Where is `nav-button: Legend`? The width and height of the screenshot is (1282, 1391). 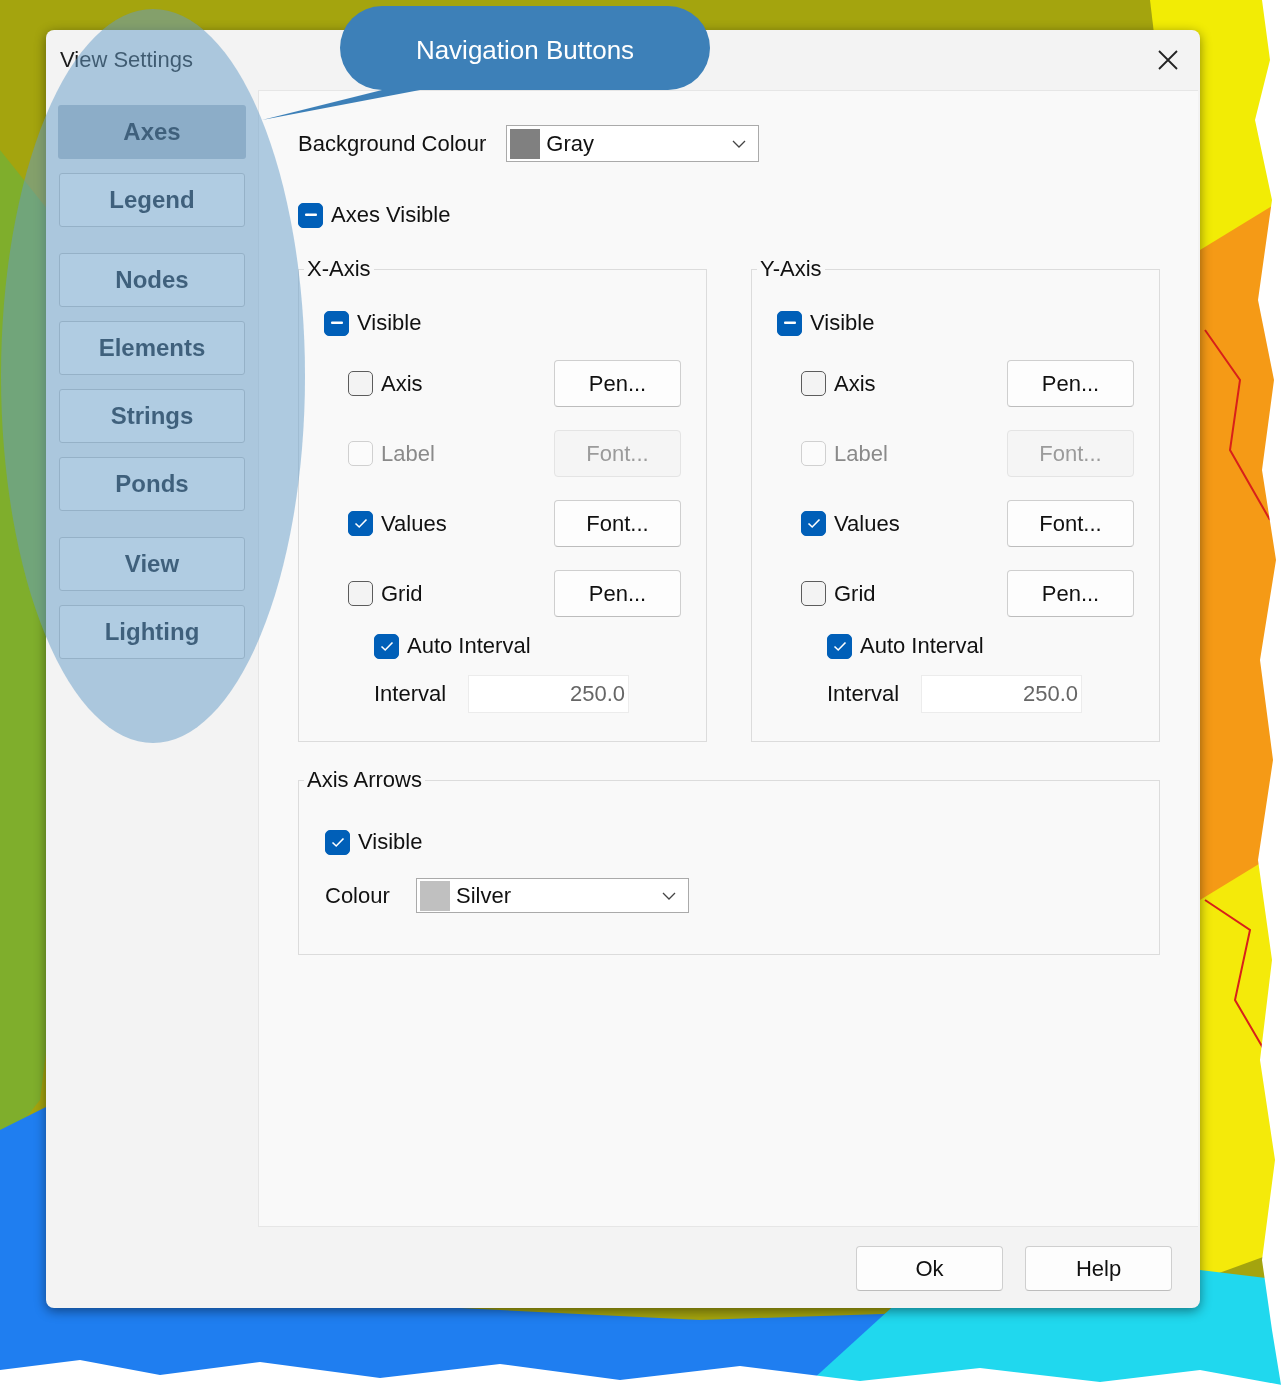 nav-button: Legend is located at coordinates (152, 200).